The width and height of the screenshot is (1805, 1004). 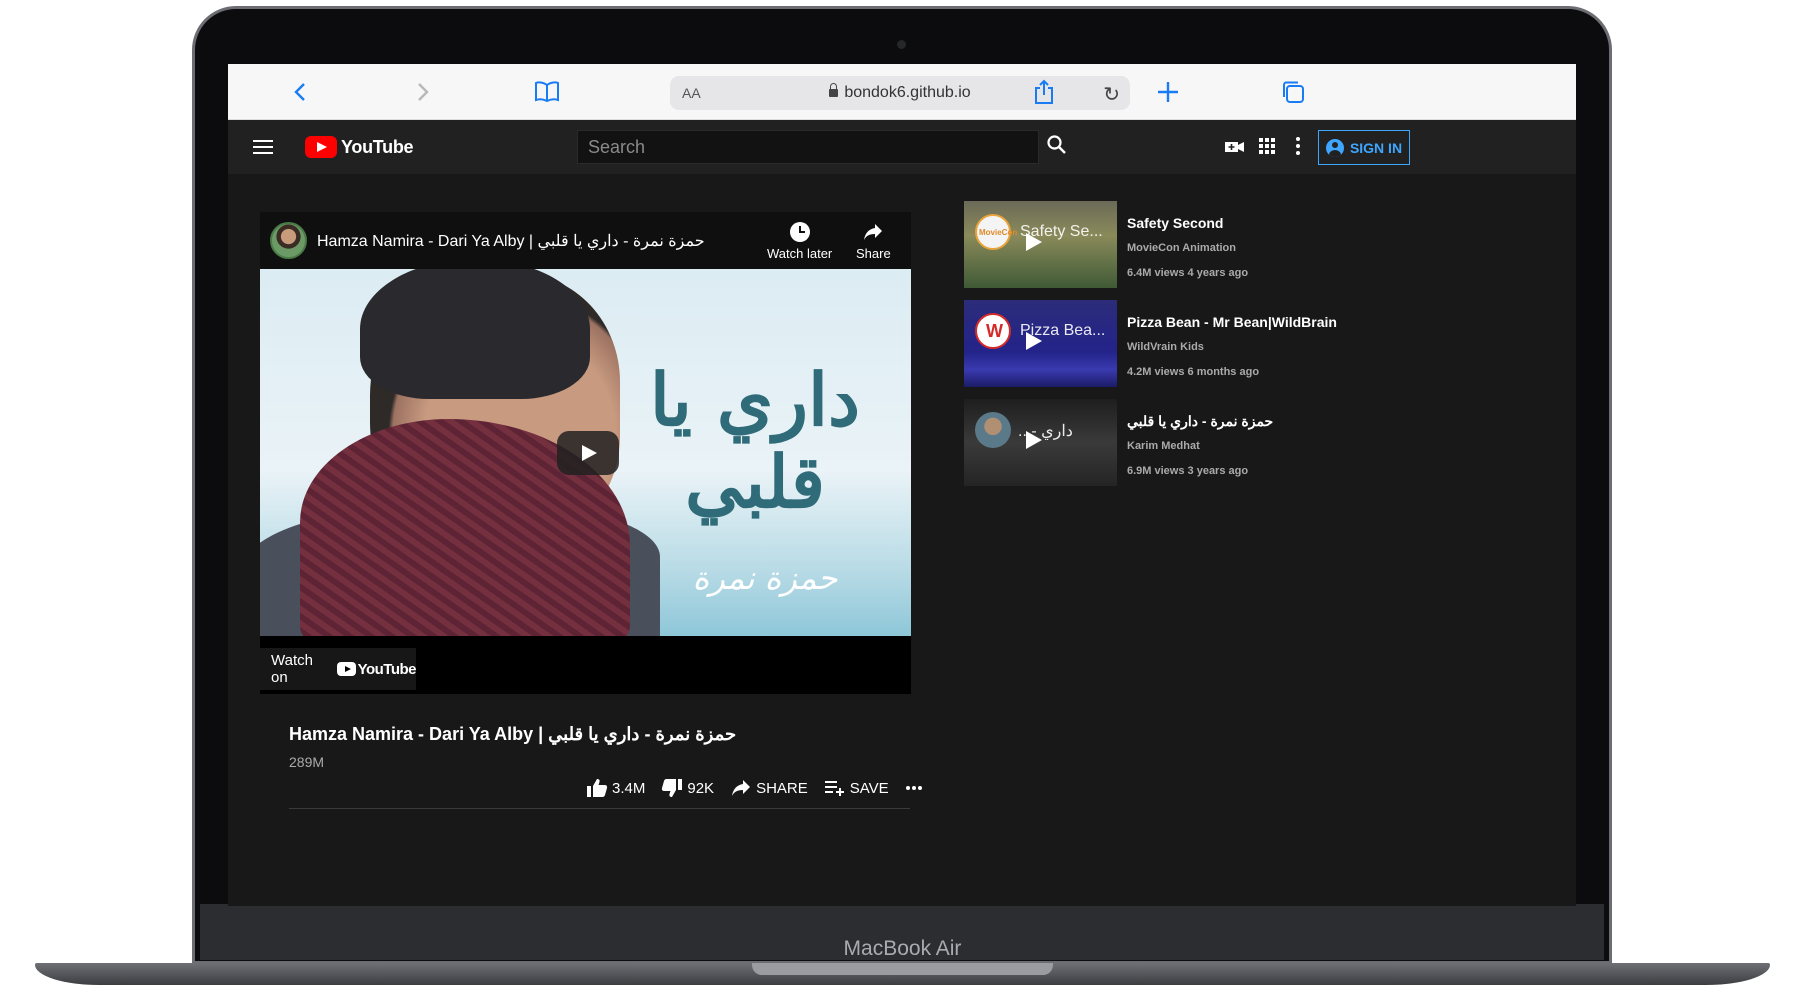 I want to click on watch-later-button: Watch later, so click(x=799, y=241).